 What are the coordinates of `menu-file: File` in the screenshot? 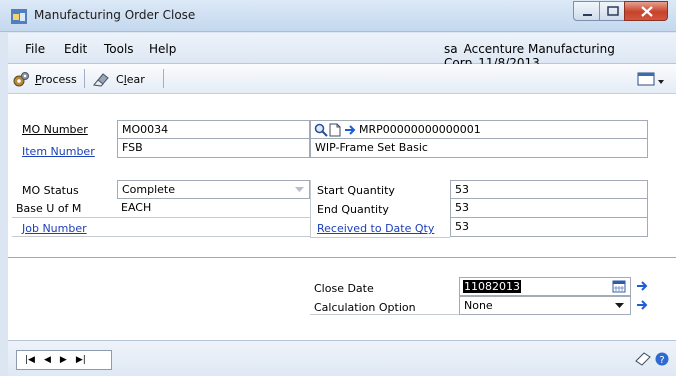 It's located at (35, 49).